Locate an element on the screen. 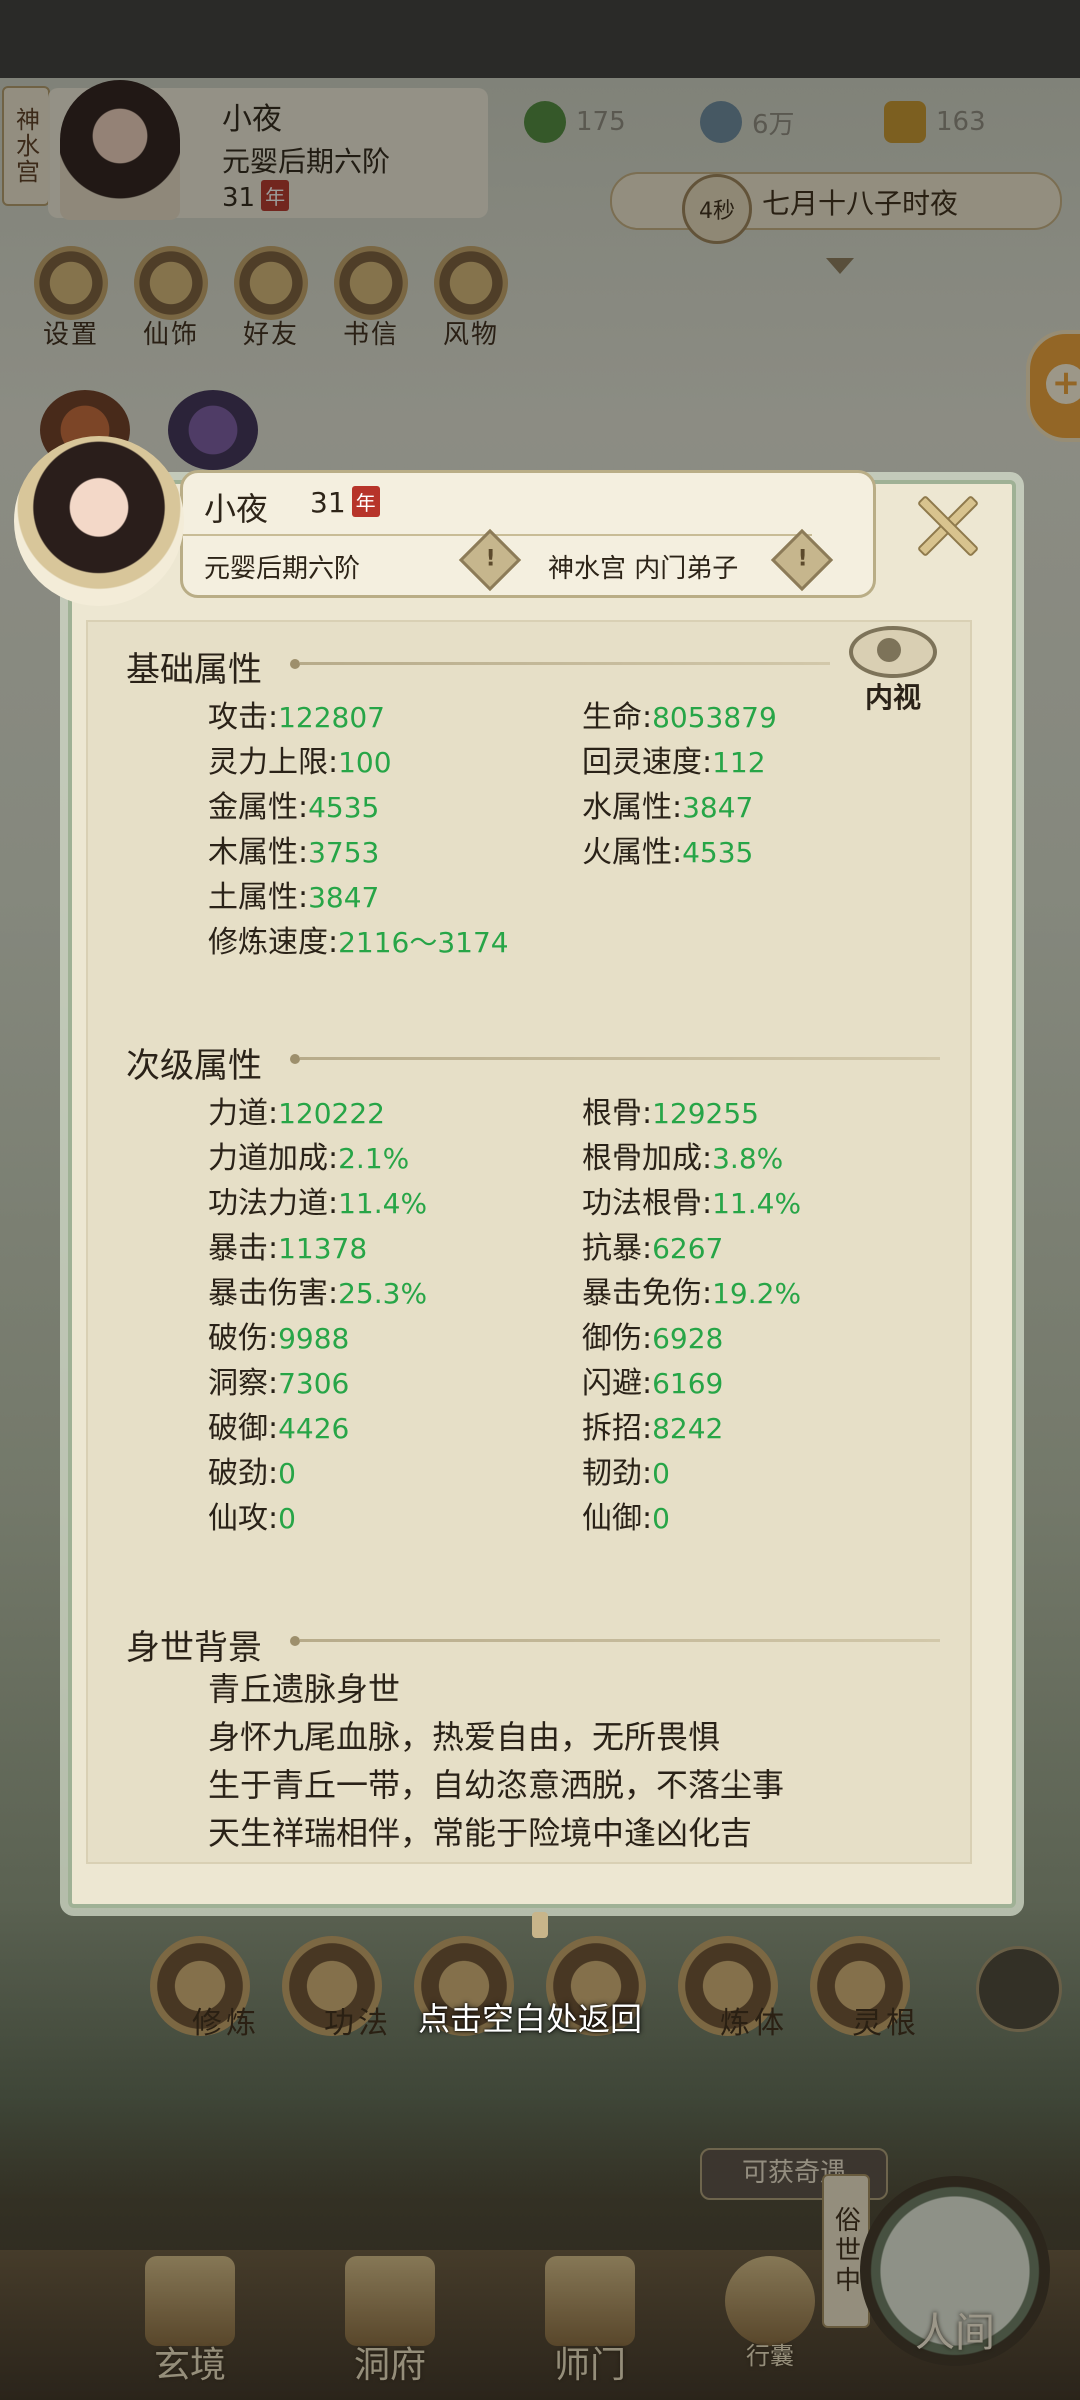 This screenshot has width=1080, height=2400. ornament-icon is located at coordinates (171, 283).